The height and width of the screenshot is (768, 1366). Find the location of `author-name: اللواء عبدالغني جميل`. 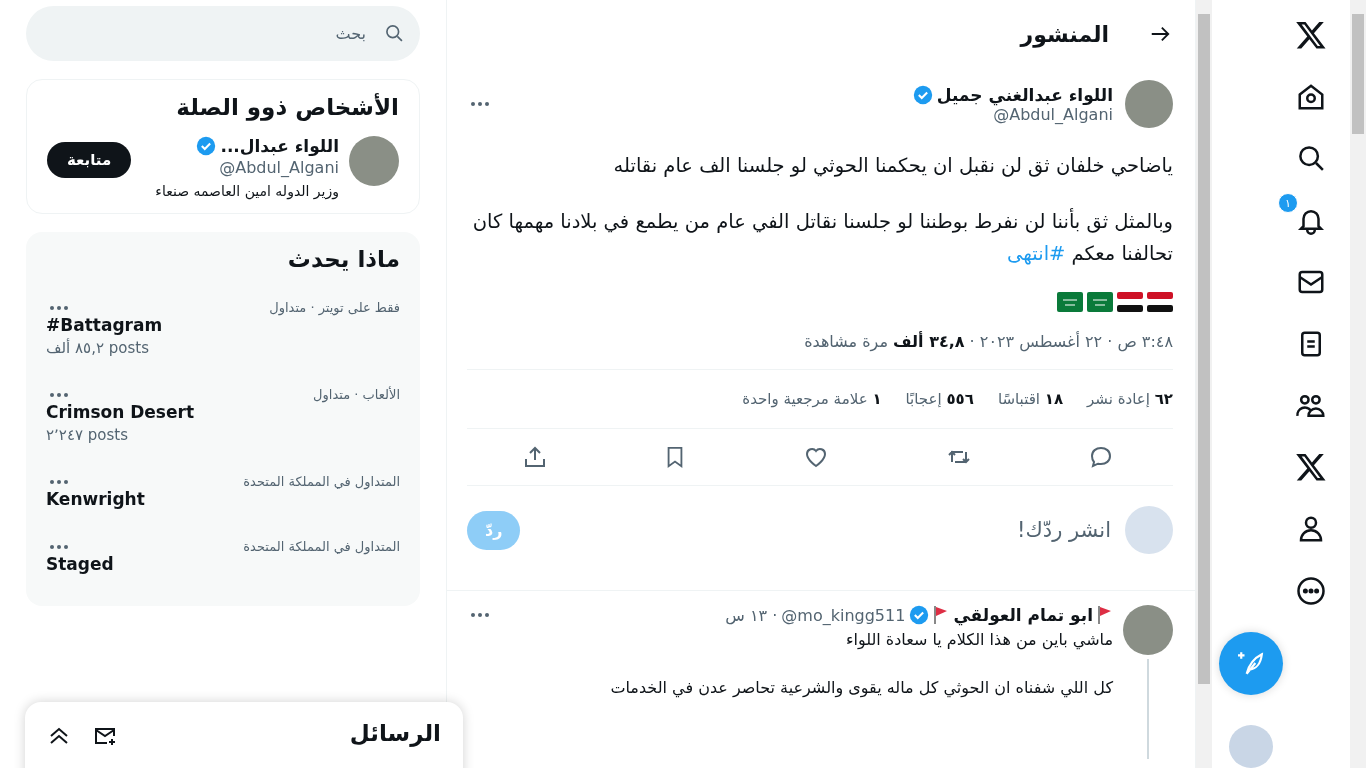

author-name: اللواء عبدالغني جميل is located at coordinates (1024, 94).